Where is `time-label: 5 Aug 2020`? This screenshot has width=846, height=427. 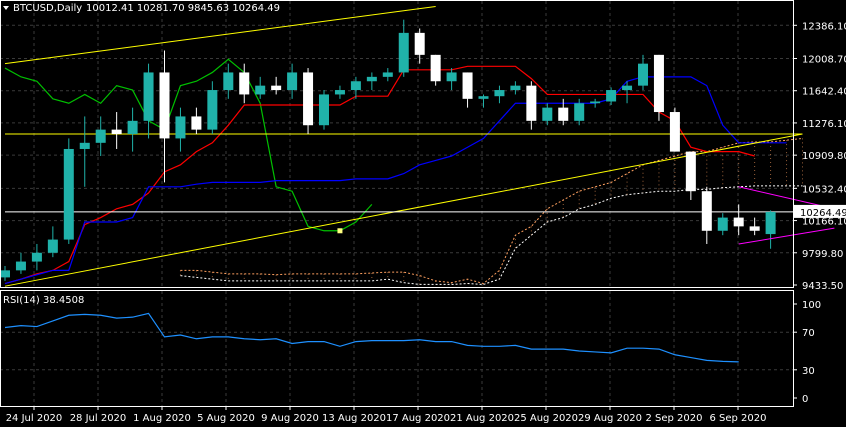
time-label: 5 Aug 2020 is located at coordinates (226, 418).